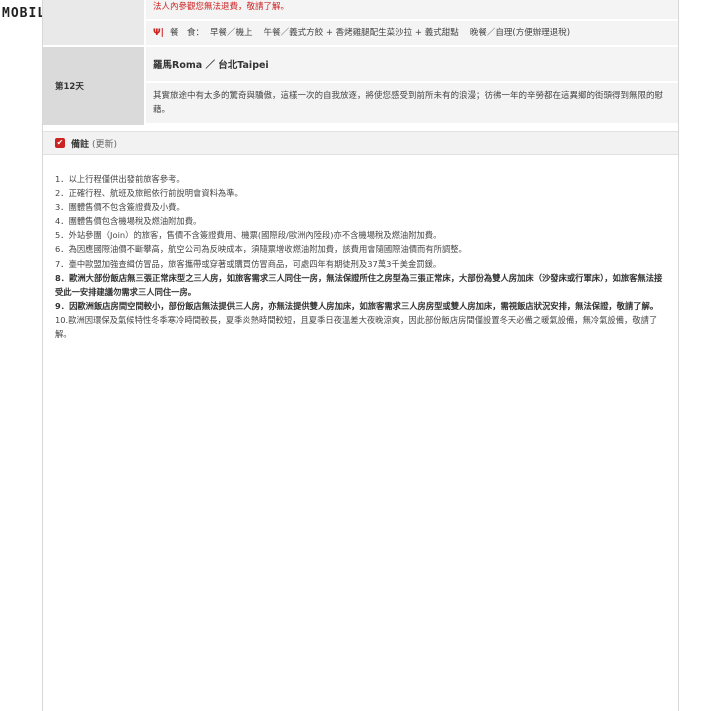  I want to click on meals-label: 餐 食：, so click(186, 33).